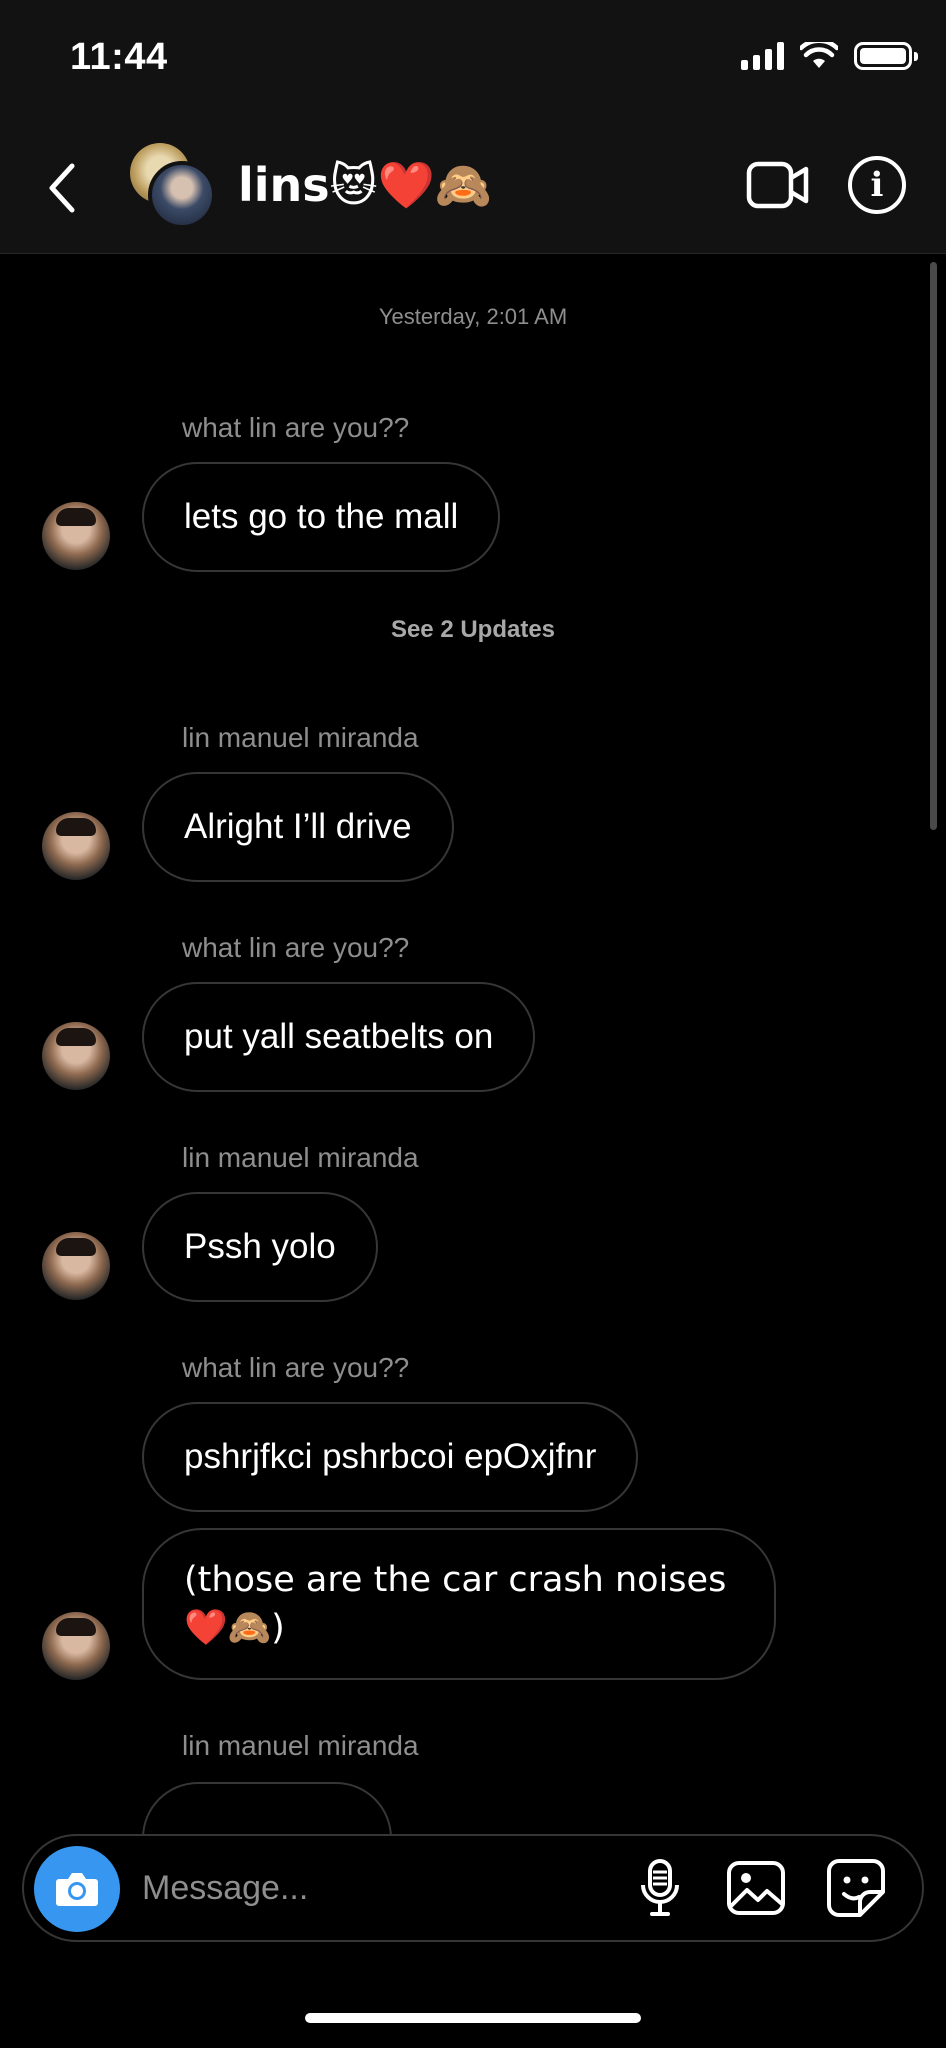  I want to click on voice-message-button, so click(660, 1888).